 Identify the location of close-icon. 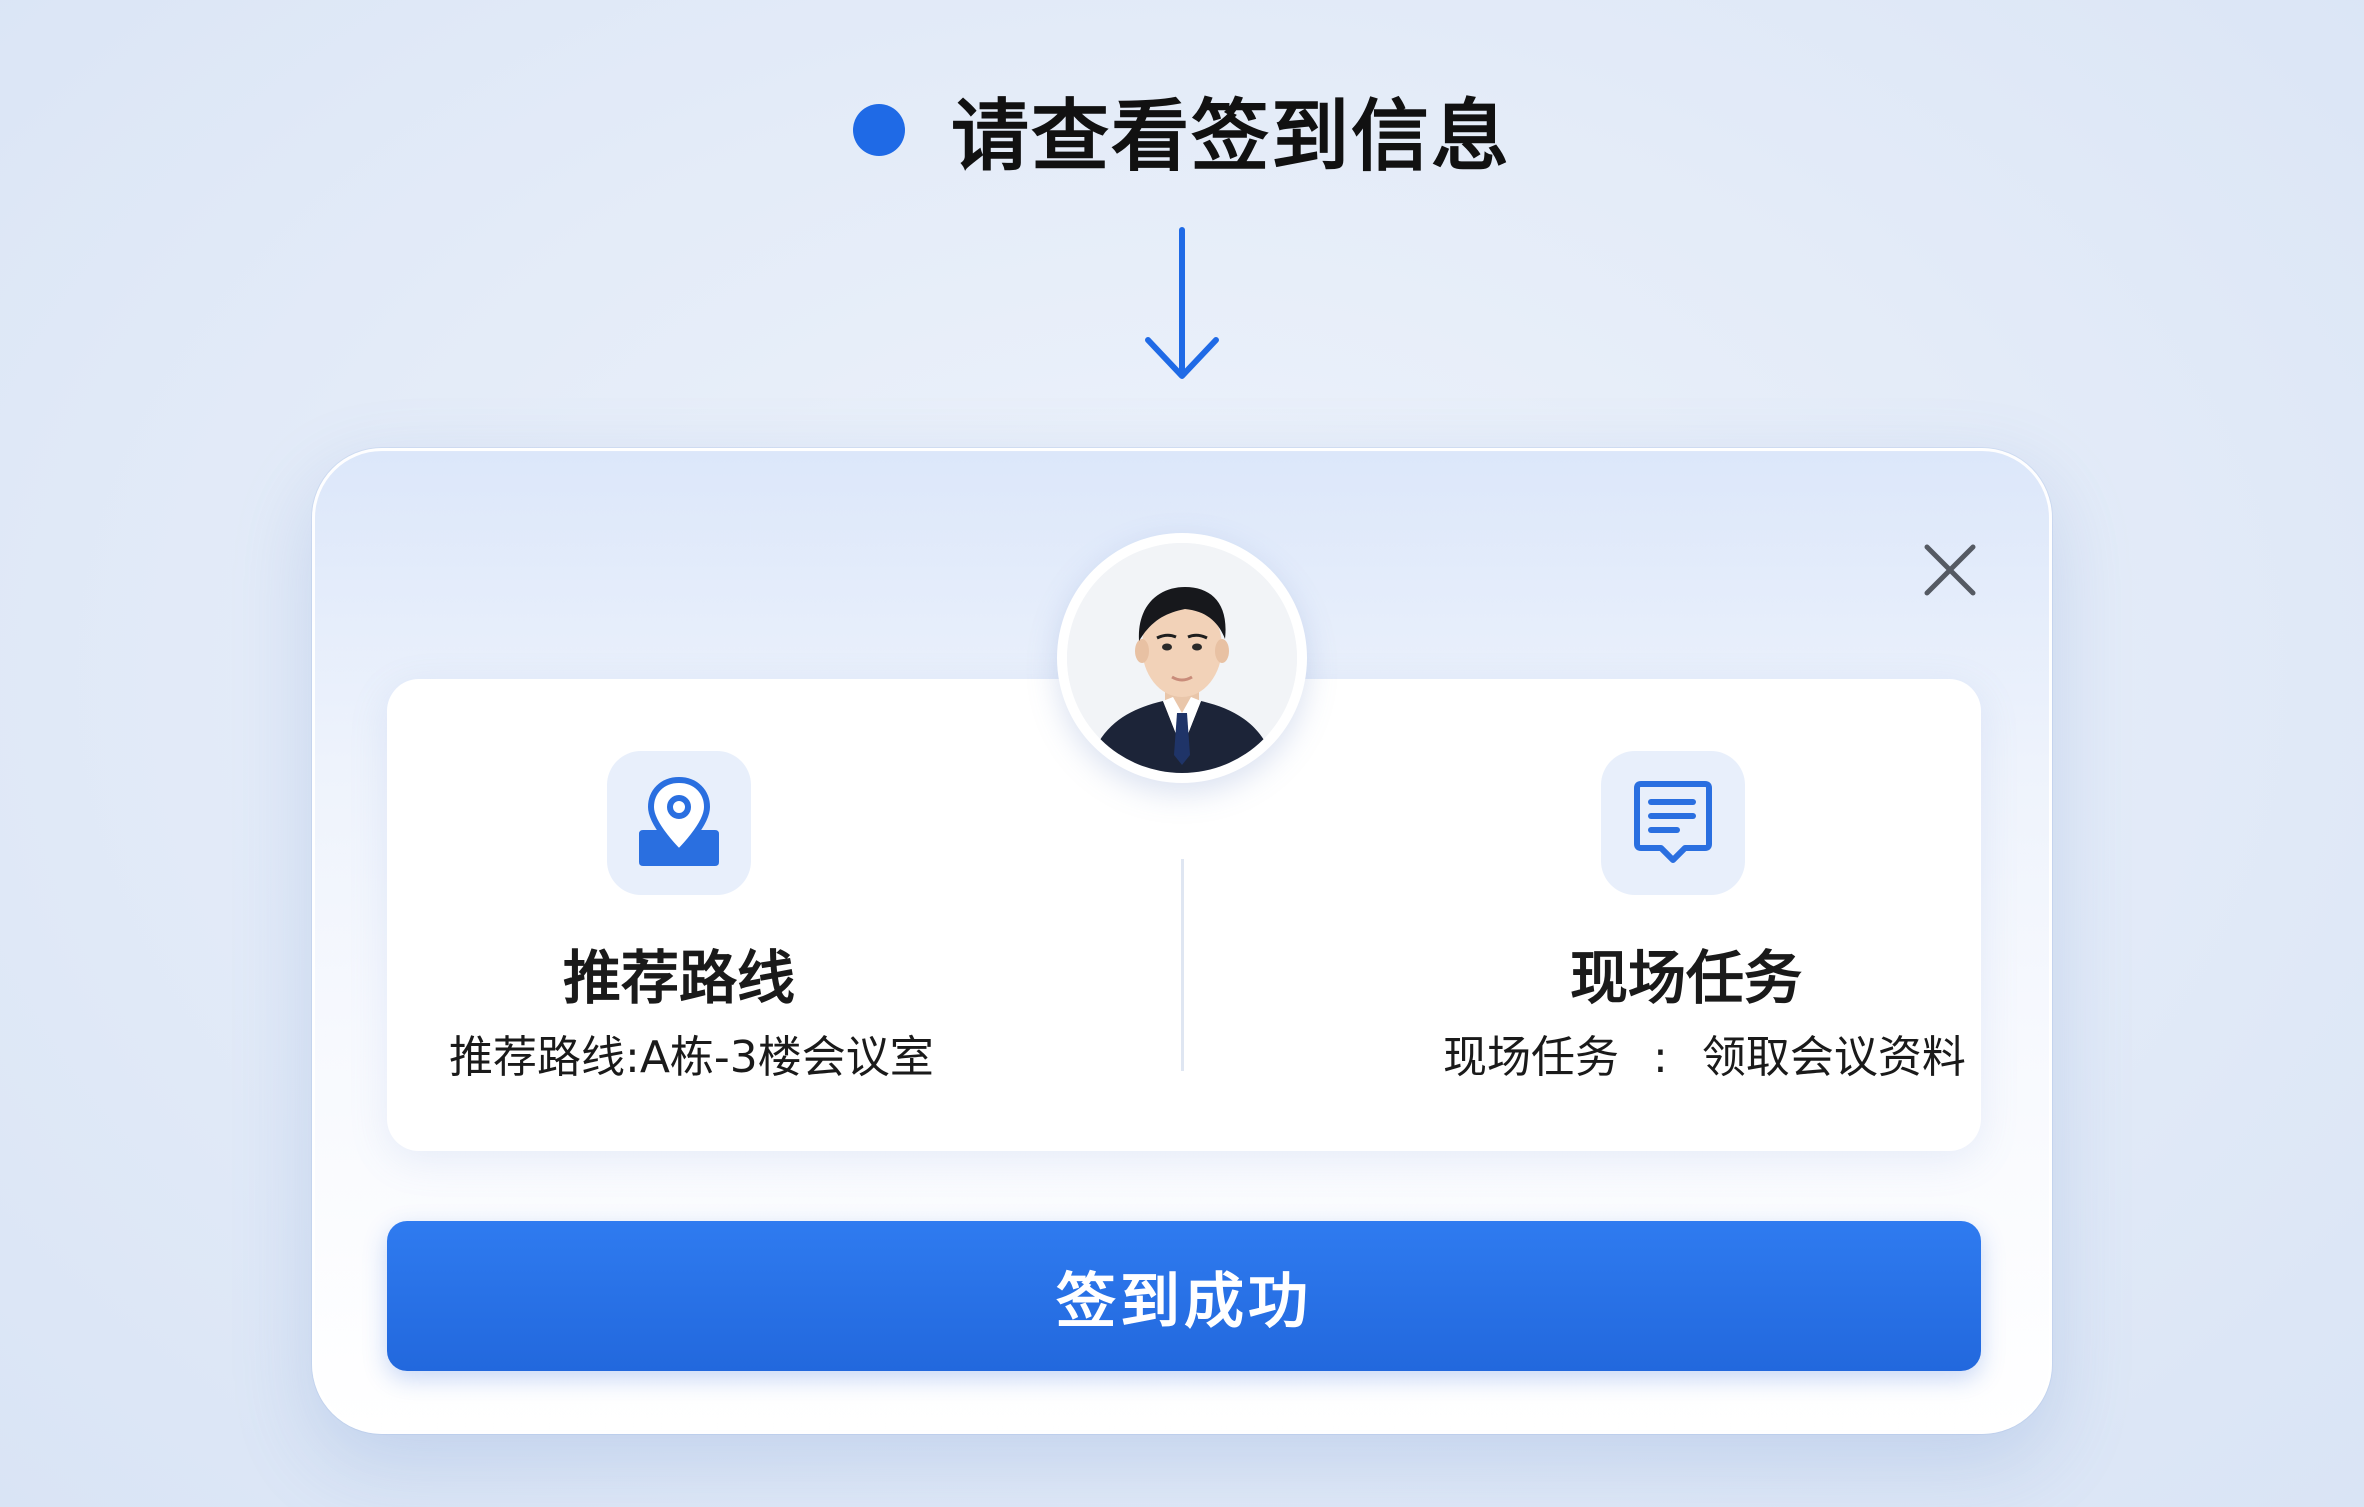
(1950, 570).